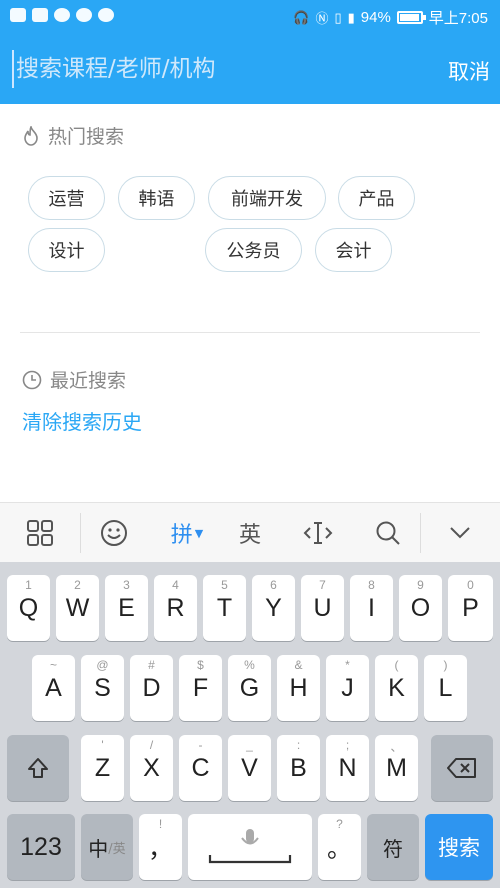 This screenshot has height=888, width=500. Describe the element at coordinates (460, 533) in the screenshot. I see `collapse-keyboard-icon` at that location.